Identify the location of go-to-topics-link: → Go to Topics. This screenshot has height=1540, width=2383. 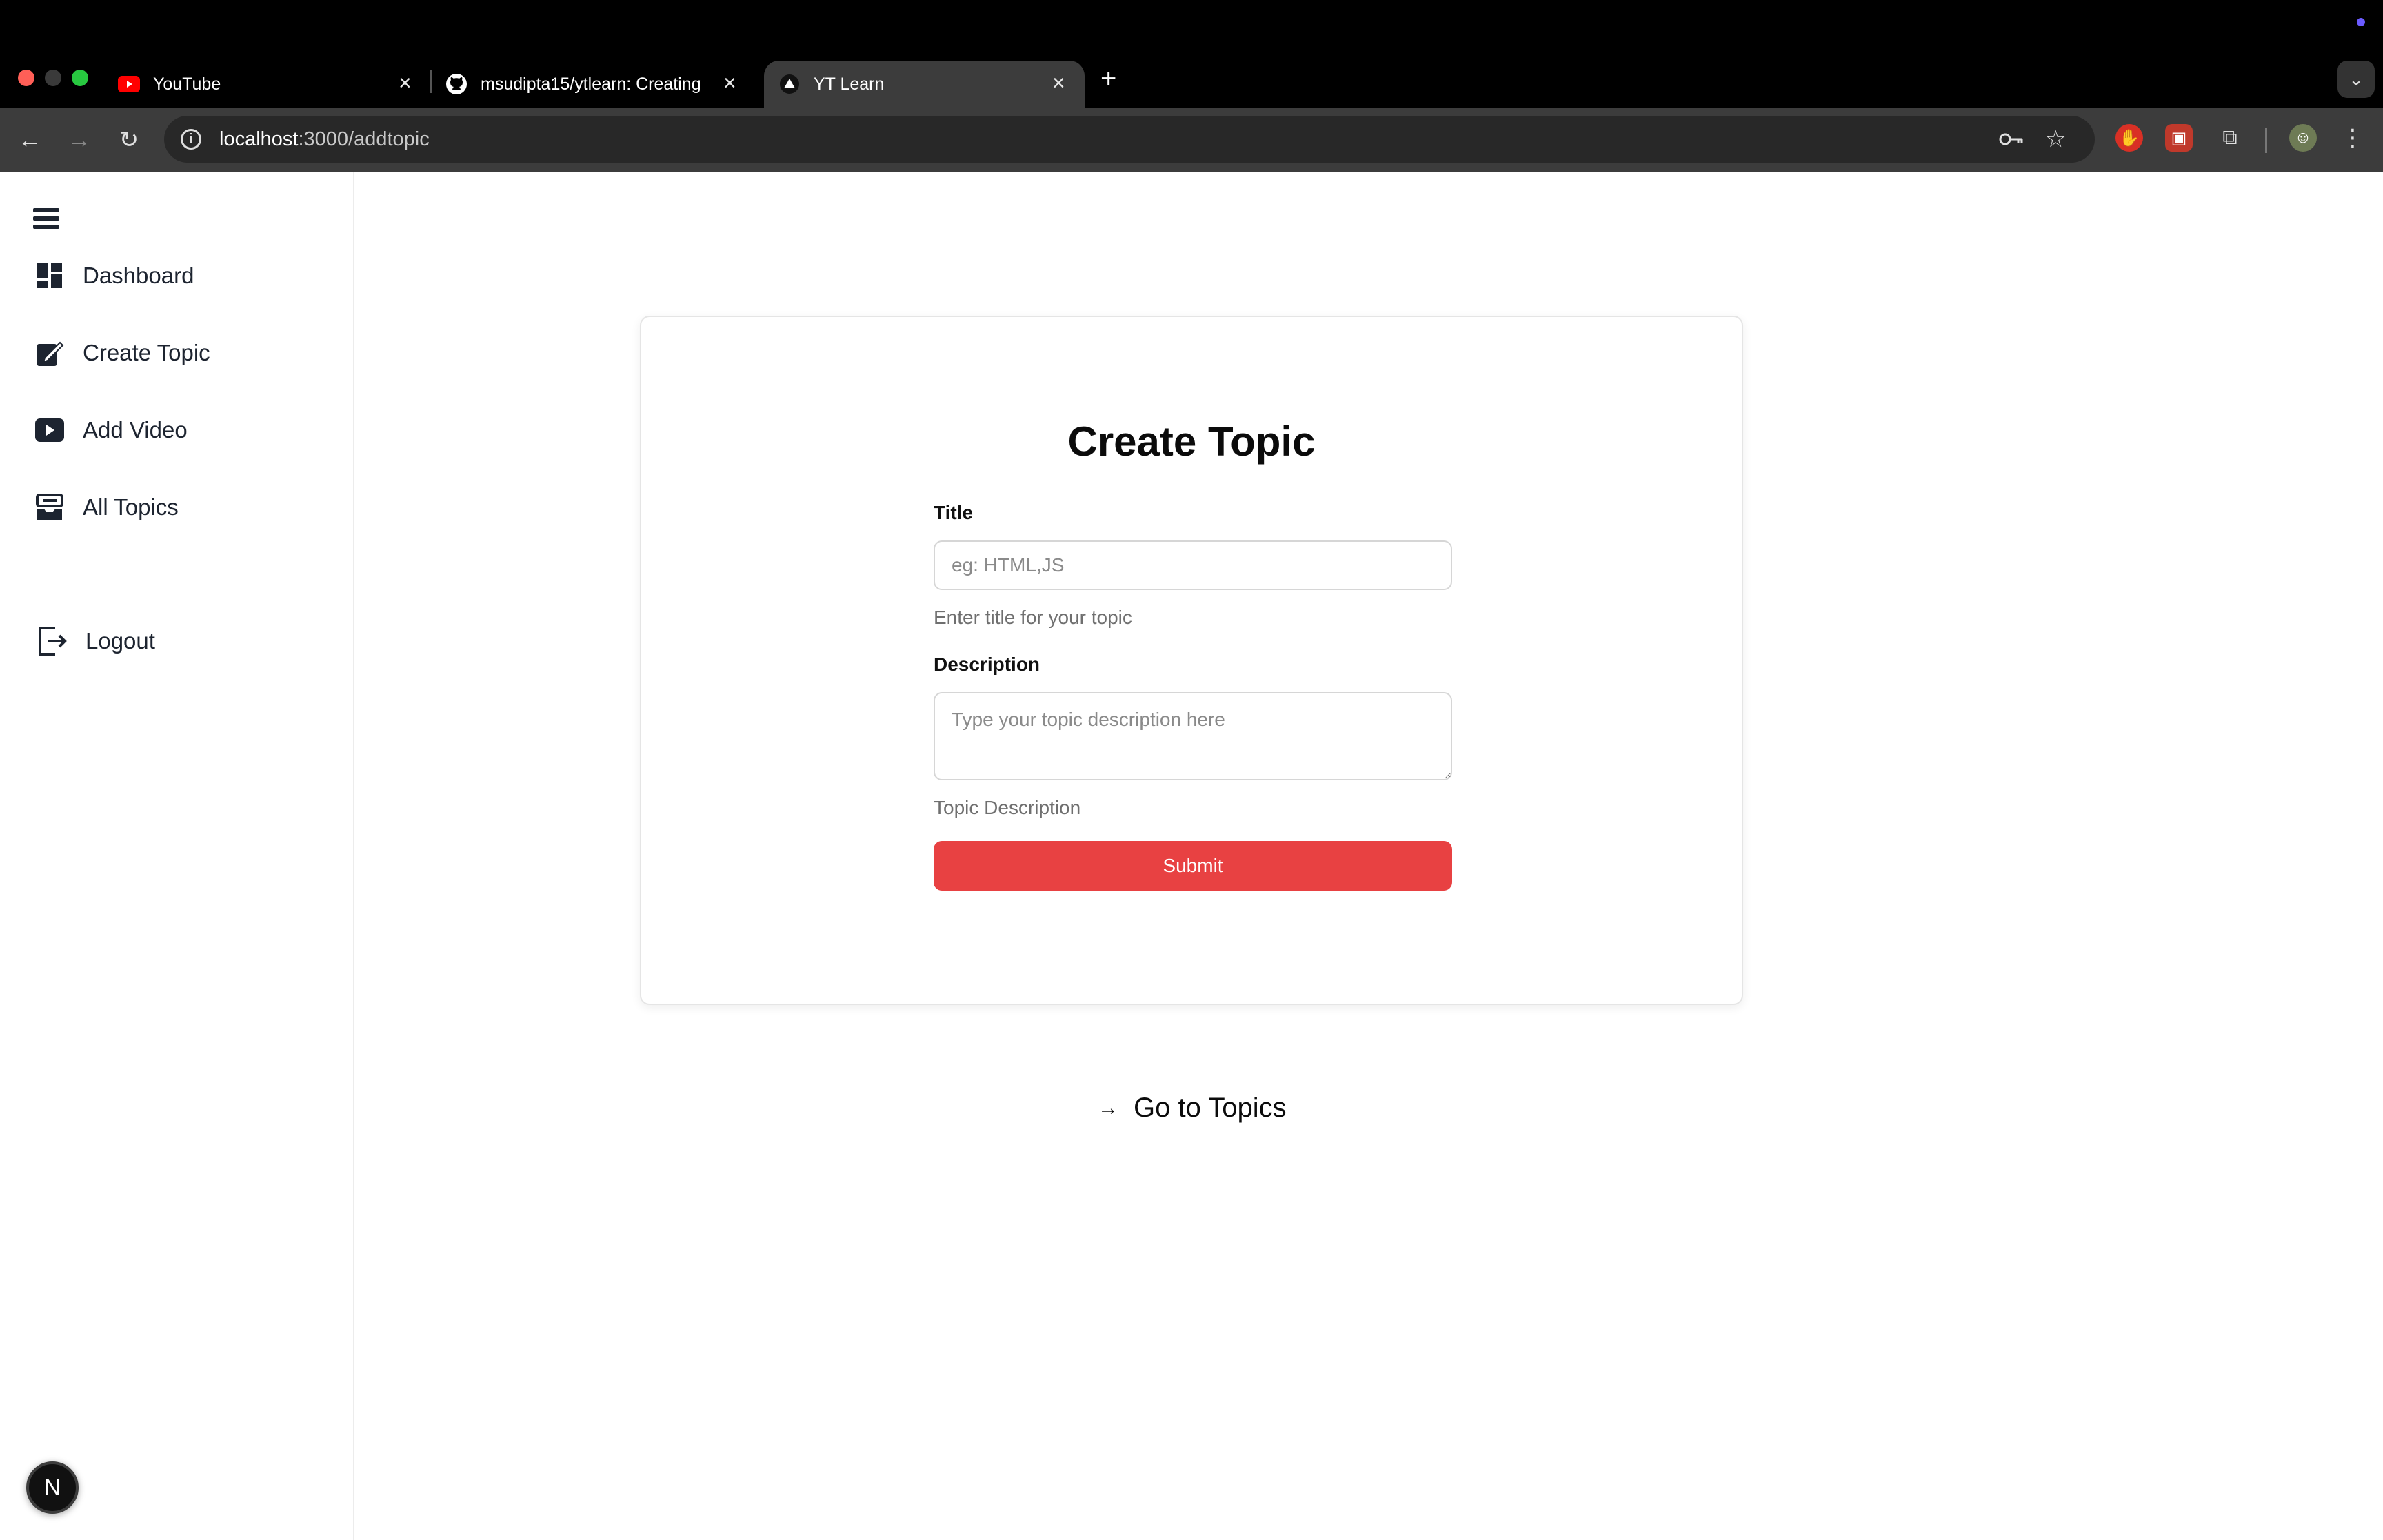
(1192, 1109).